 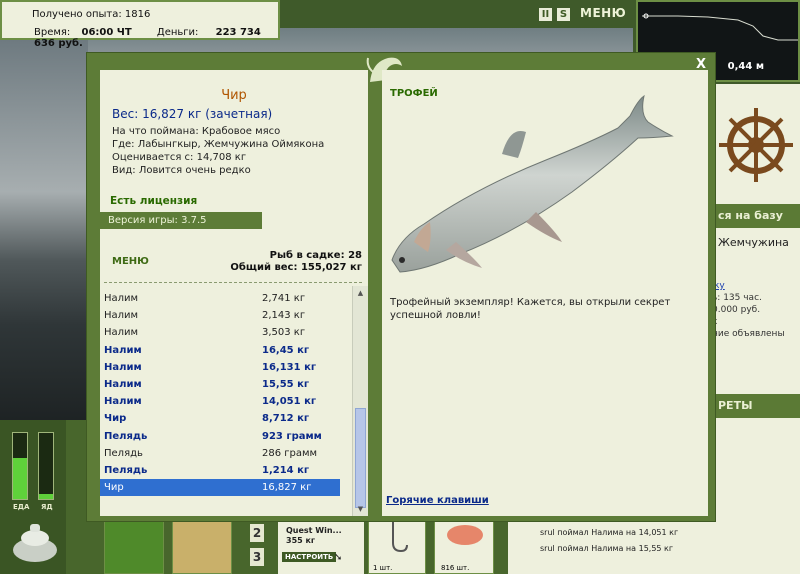 I want to click on fish-value: Оценивается с: 14,708 кг, so click(x=179, y=157).